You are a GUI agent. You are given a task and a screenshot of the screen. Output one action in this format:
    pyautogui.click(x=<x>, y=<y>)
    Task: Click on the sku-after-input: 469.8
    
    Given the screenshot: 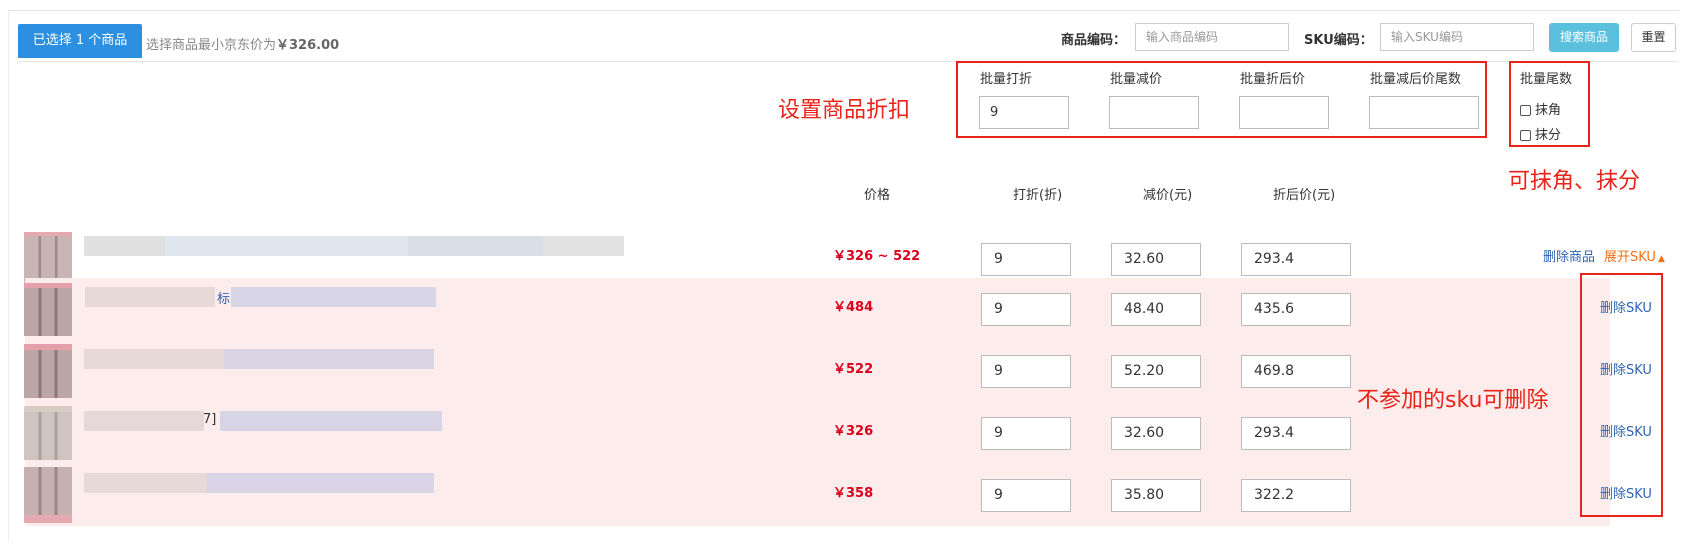 What is the action you would take?
    pyautogui.click(x=1296, y=371)
    